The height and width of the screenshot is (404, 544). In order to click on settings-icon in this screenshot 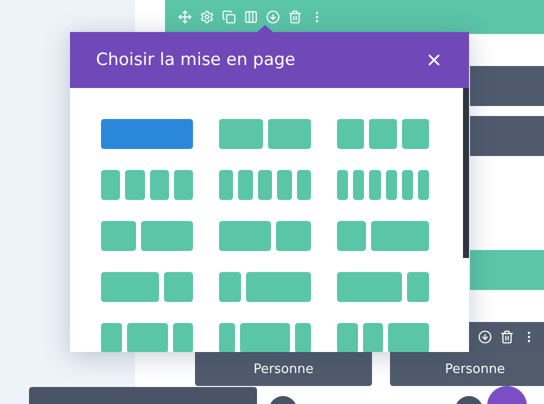, I will do `click(207, 17)`.